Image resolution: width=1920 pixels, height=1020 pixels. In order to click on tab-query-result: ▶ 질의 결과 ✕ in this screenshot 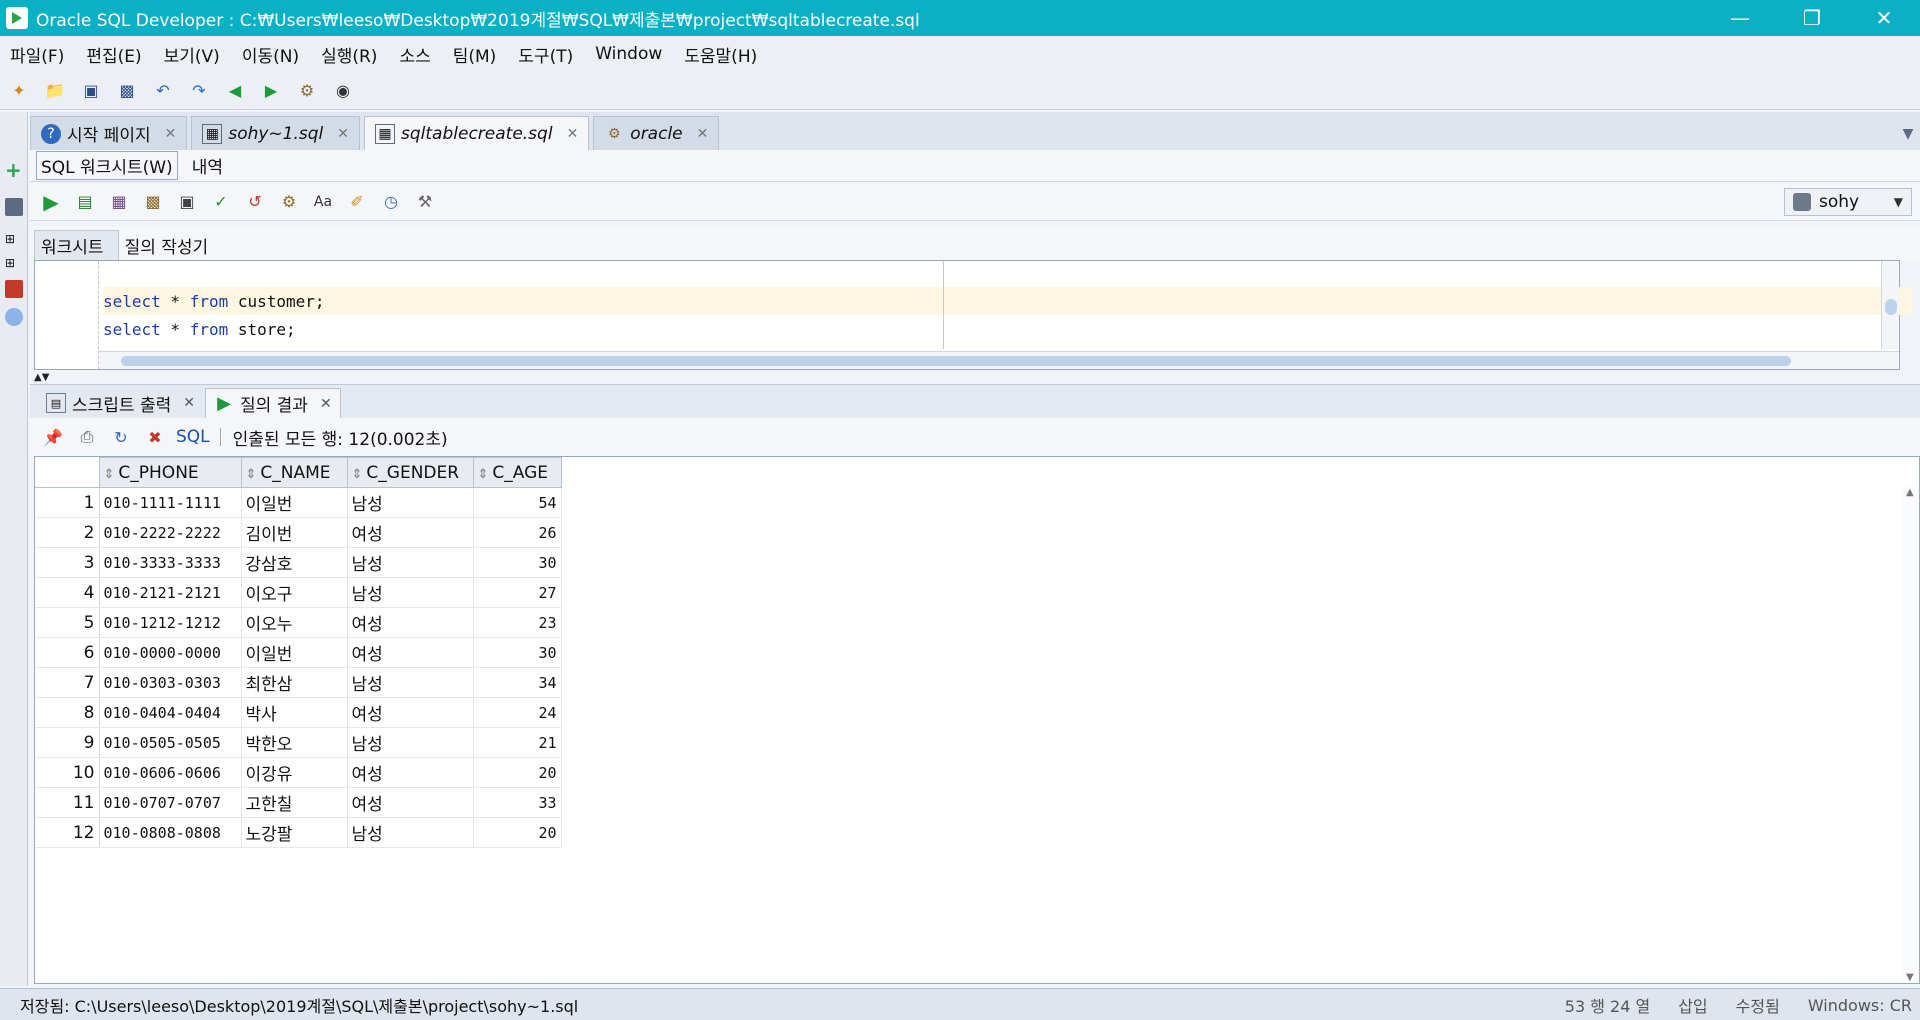, I will do `click(272, 403)`.